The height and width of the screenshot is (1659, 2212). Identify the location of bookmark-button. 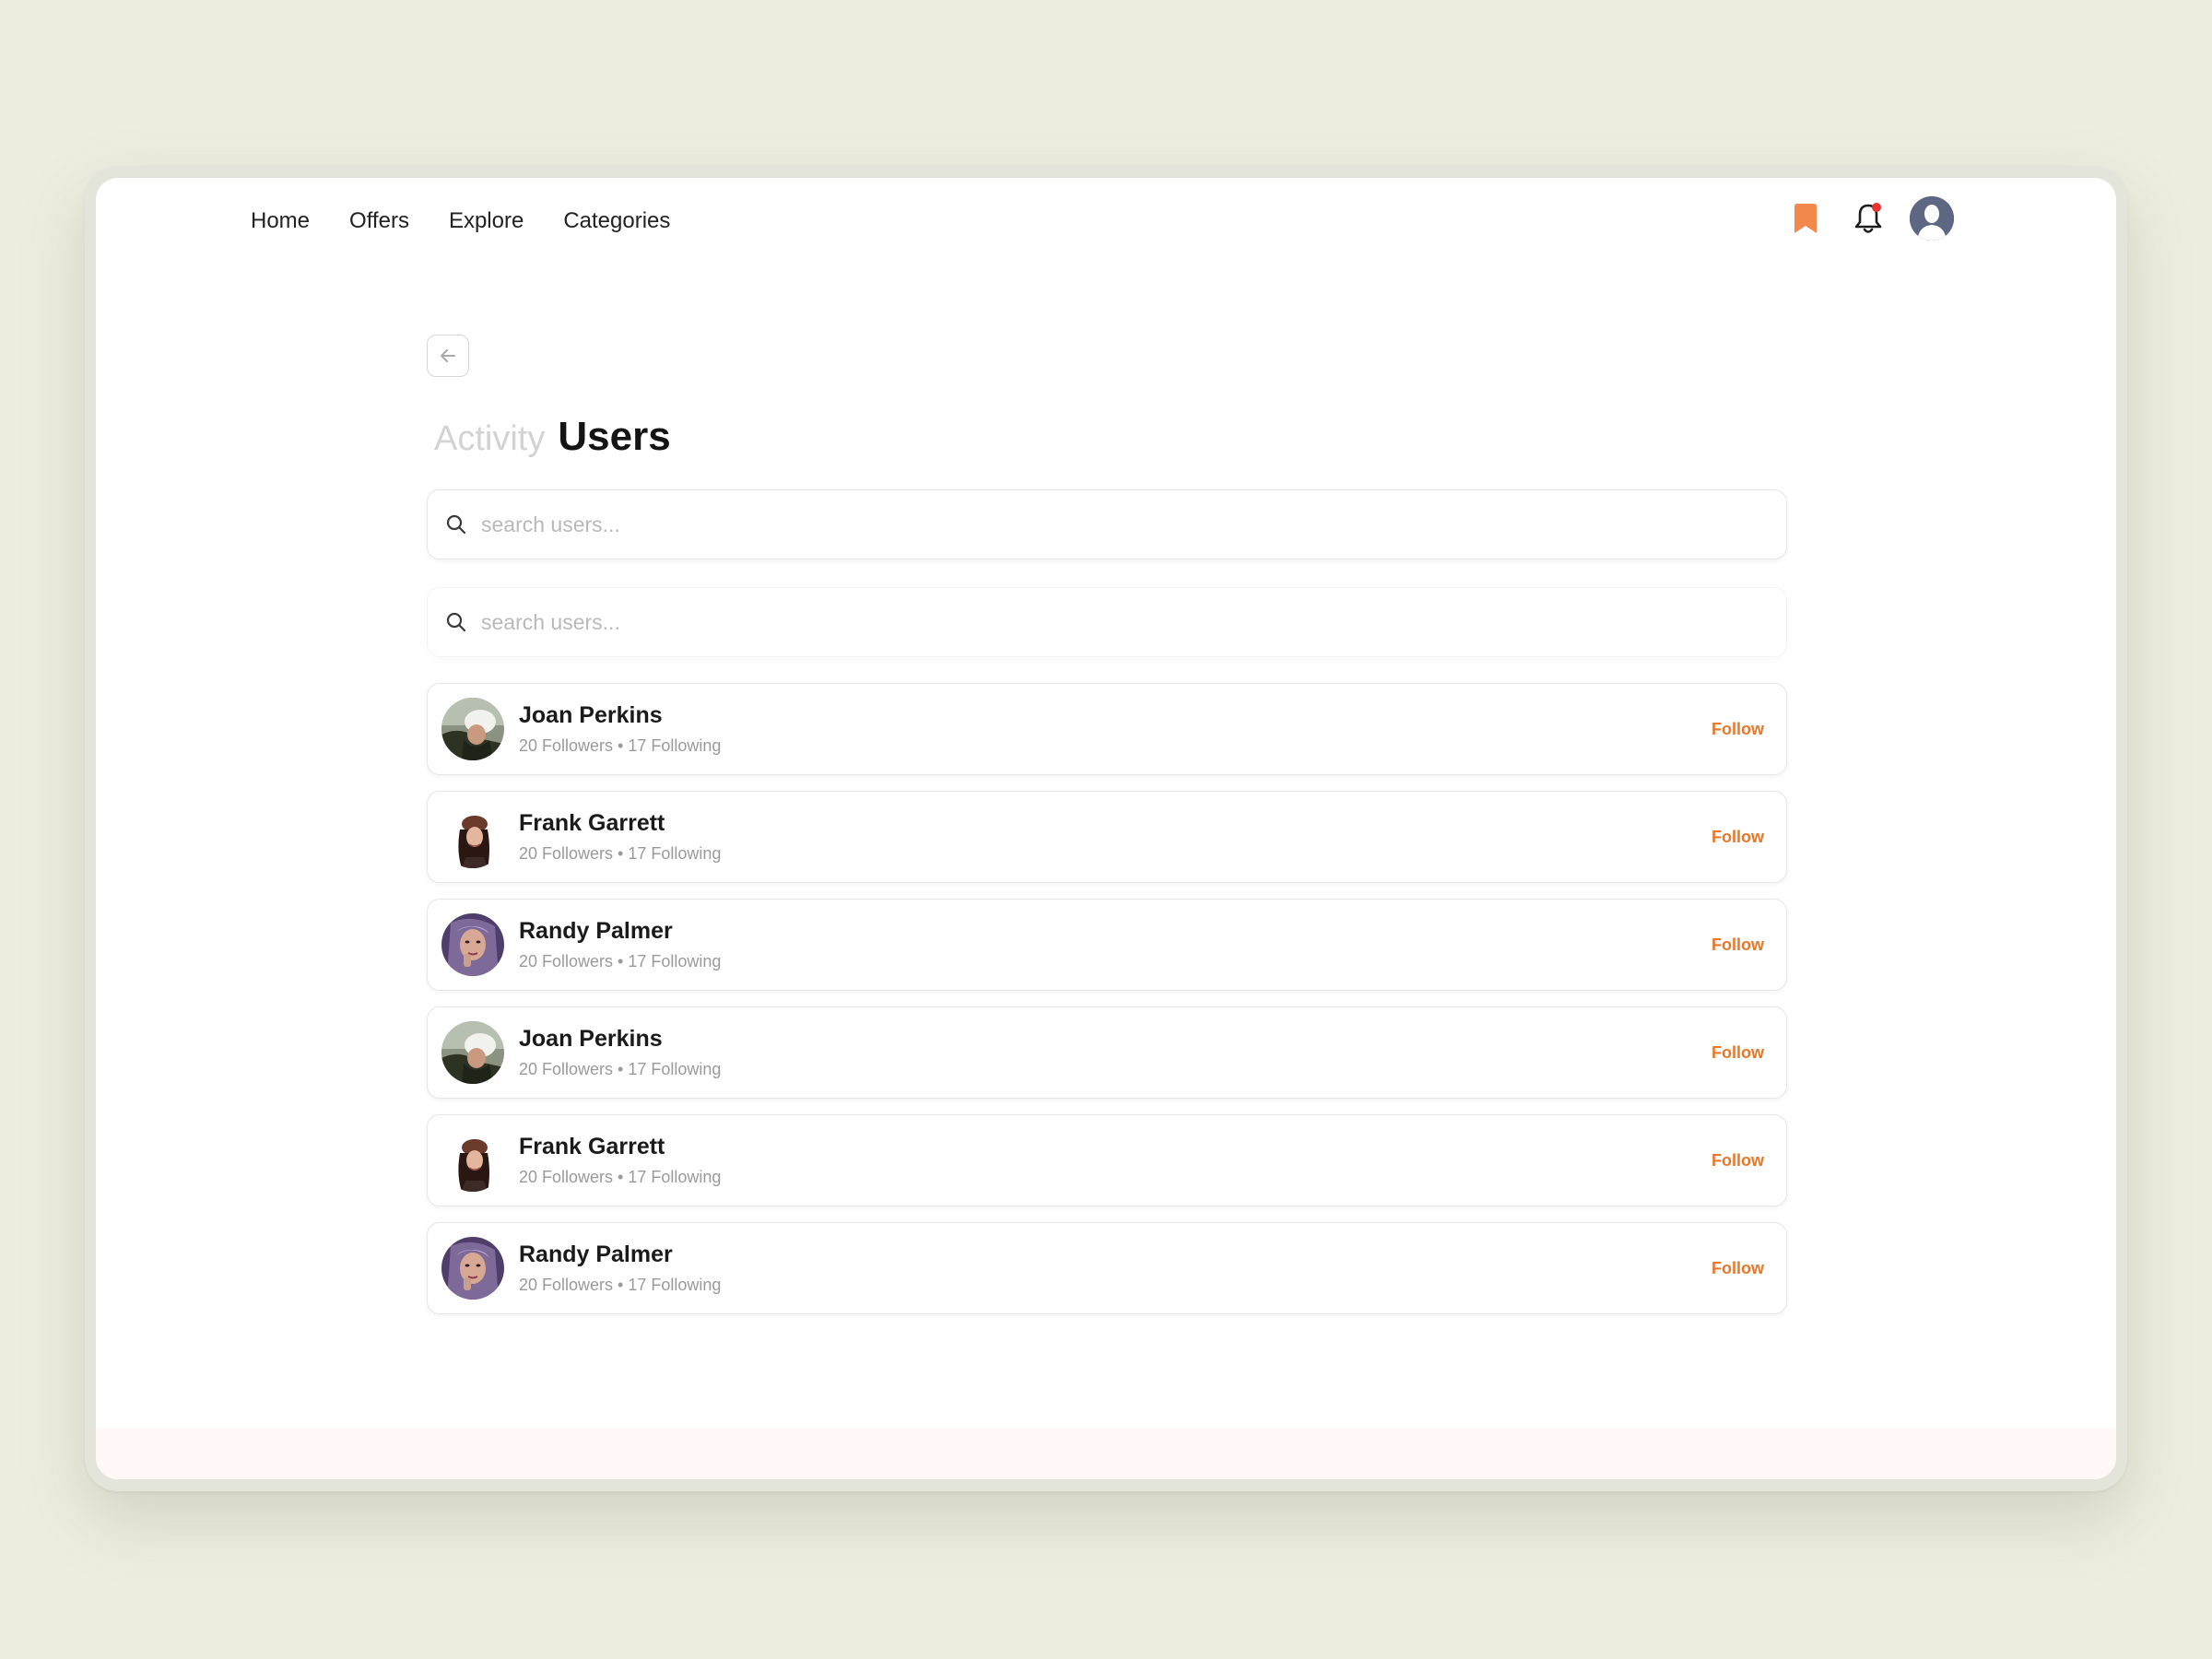
(1805, 218).